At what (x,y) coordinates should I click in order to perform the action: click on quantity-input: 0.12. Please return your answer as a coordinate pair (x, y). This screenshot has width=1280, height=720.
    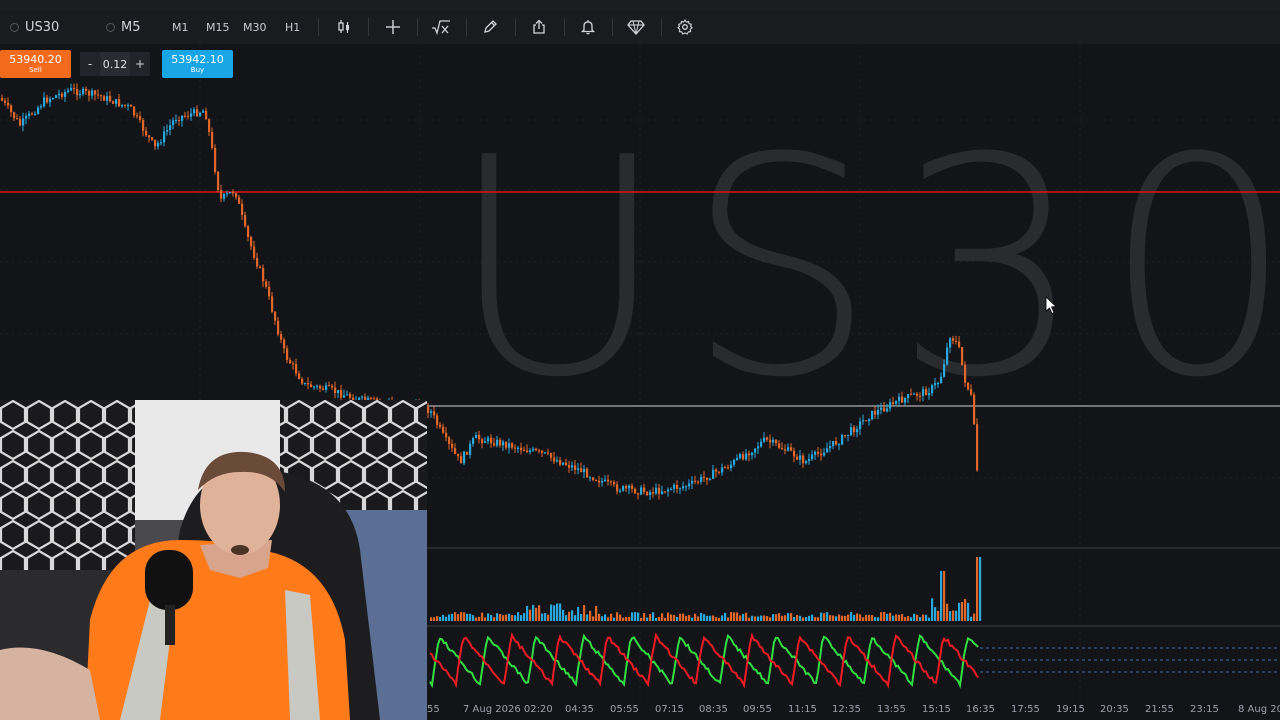
    Looking at the image, I should click on (115, 64).